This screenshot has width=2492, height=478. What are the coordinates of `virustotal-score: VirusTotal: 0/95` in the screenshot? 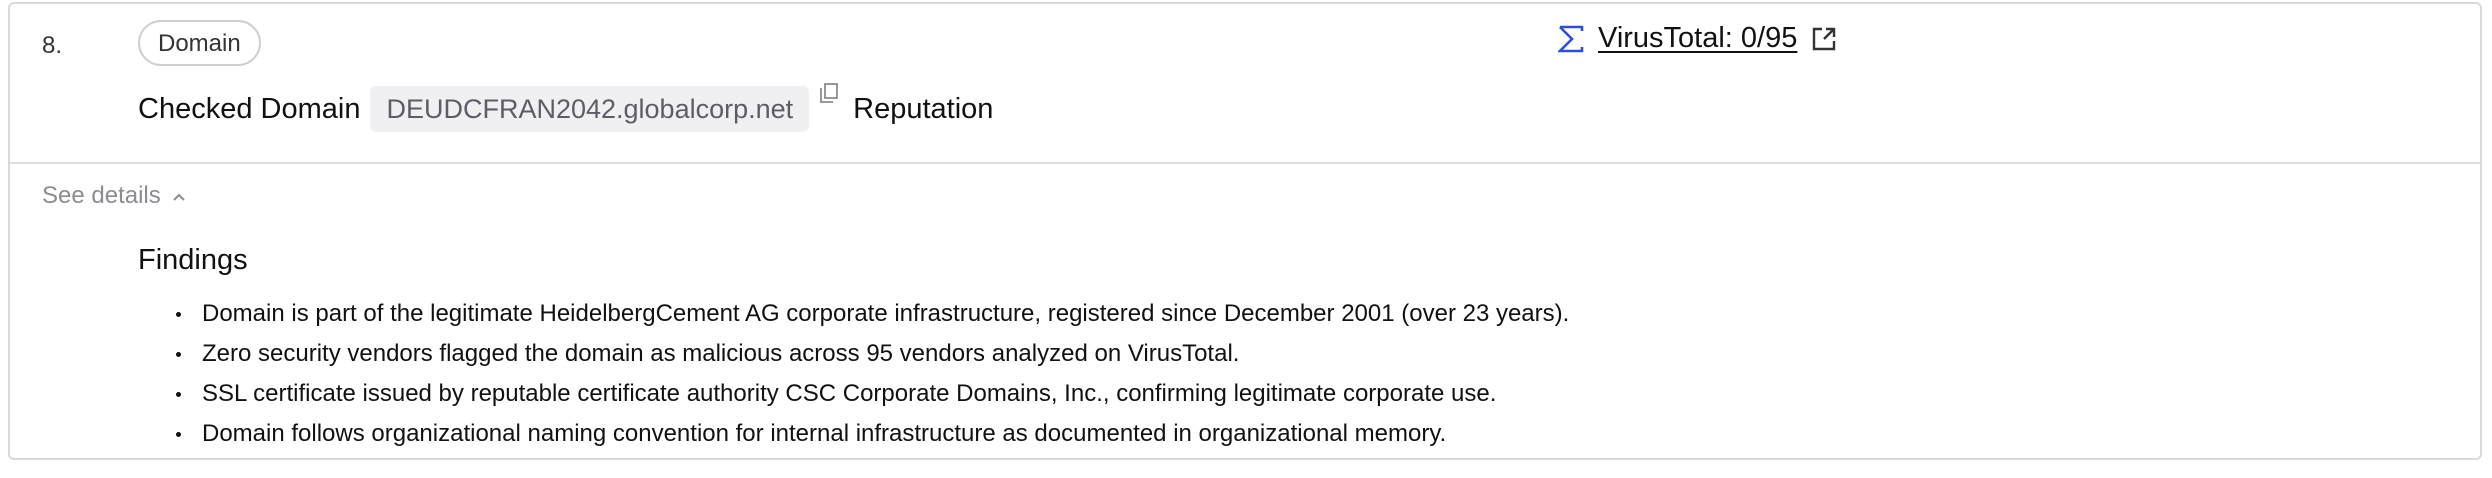 It's located at (1697, 38).